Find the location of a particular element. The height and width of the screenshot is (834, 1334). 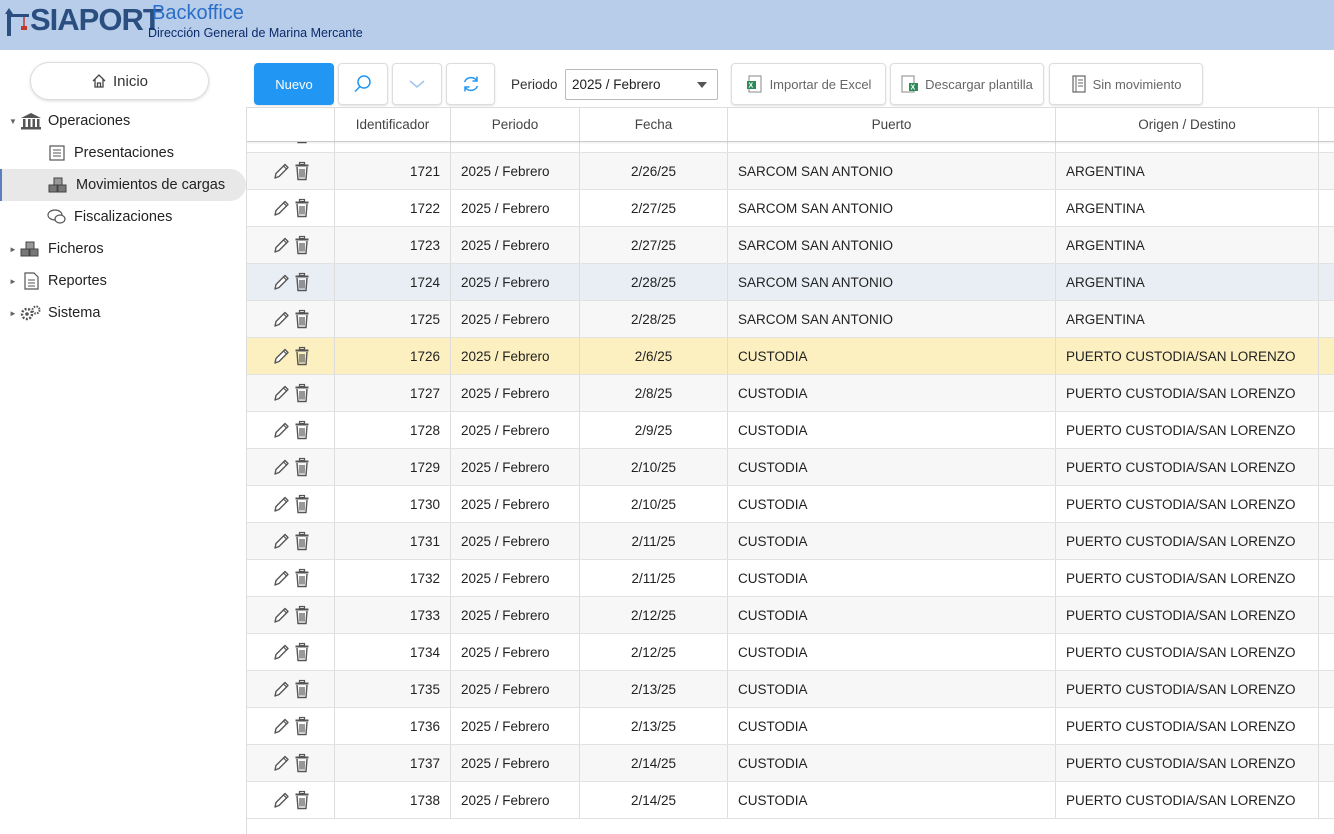

sidebar-item-reportes: ► Reportes is located at coordinates (123, 281).